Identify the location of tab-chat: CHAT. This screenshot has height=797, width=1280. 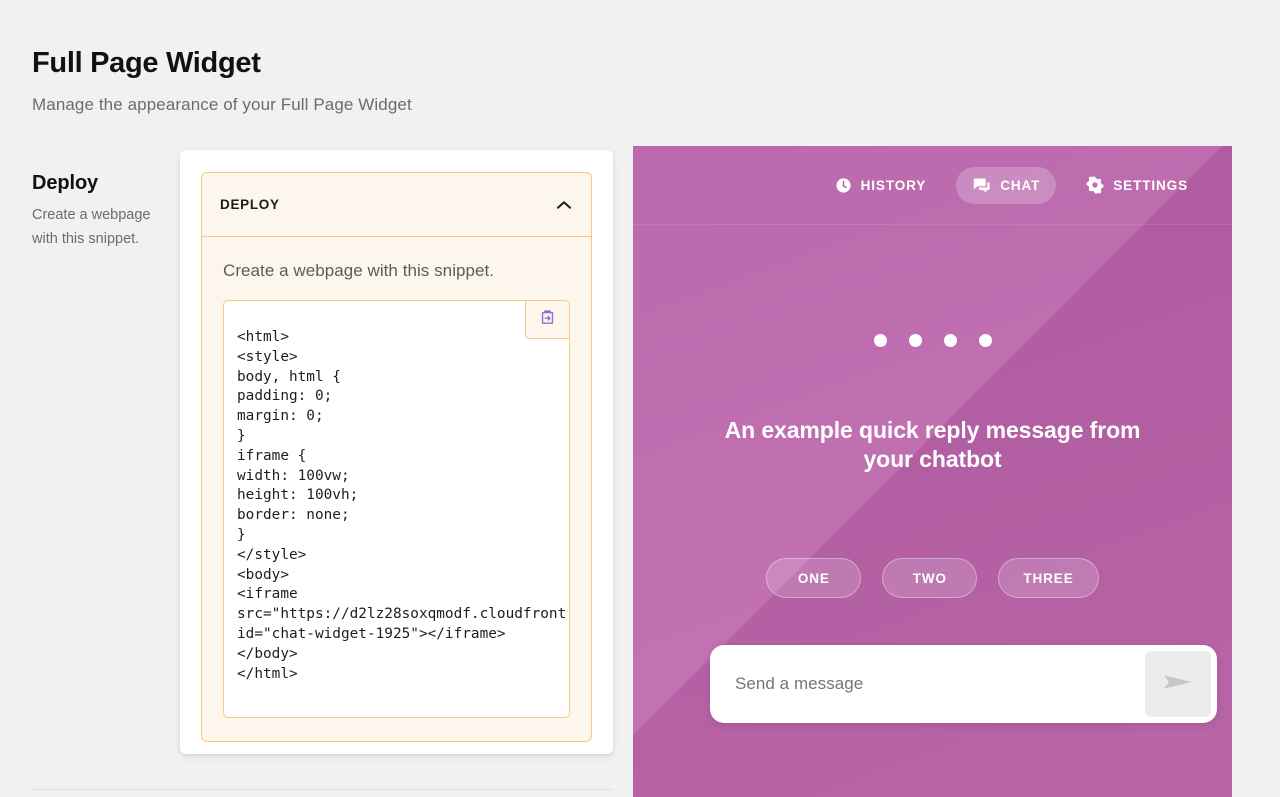
(1006, 185).